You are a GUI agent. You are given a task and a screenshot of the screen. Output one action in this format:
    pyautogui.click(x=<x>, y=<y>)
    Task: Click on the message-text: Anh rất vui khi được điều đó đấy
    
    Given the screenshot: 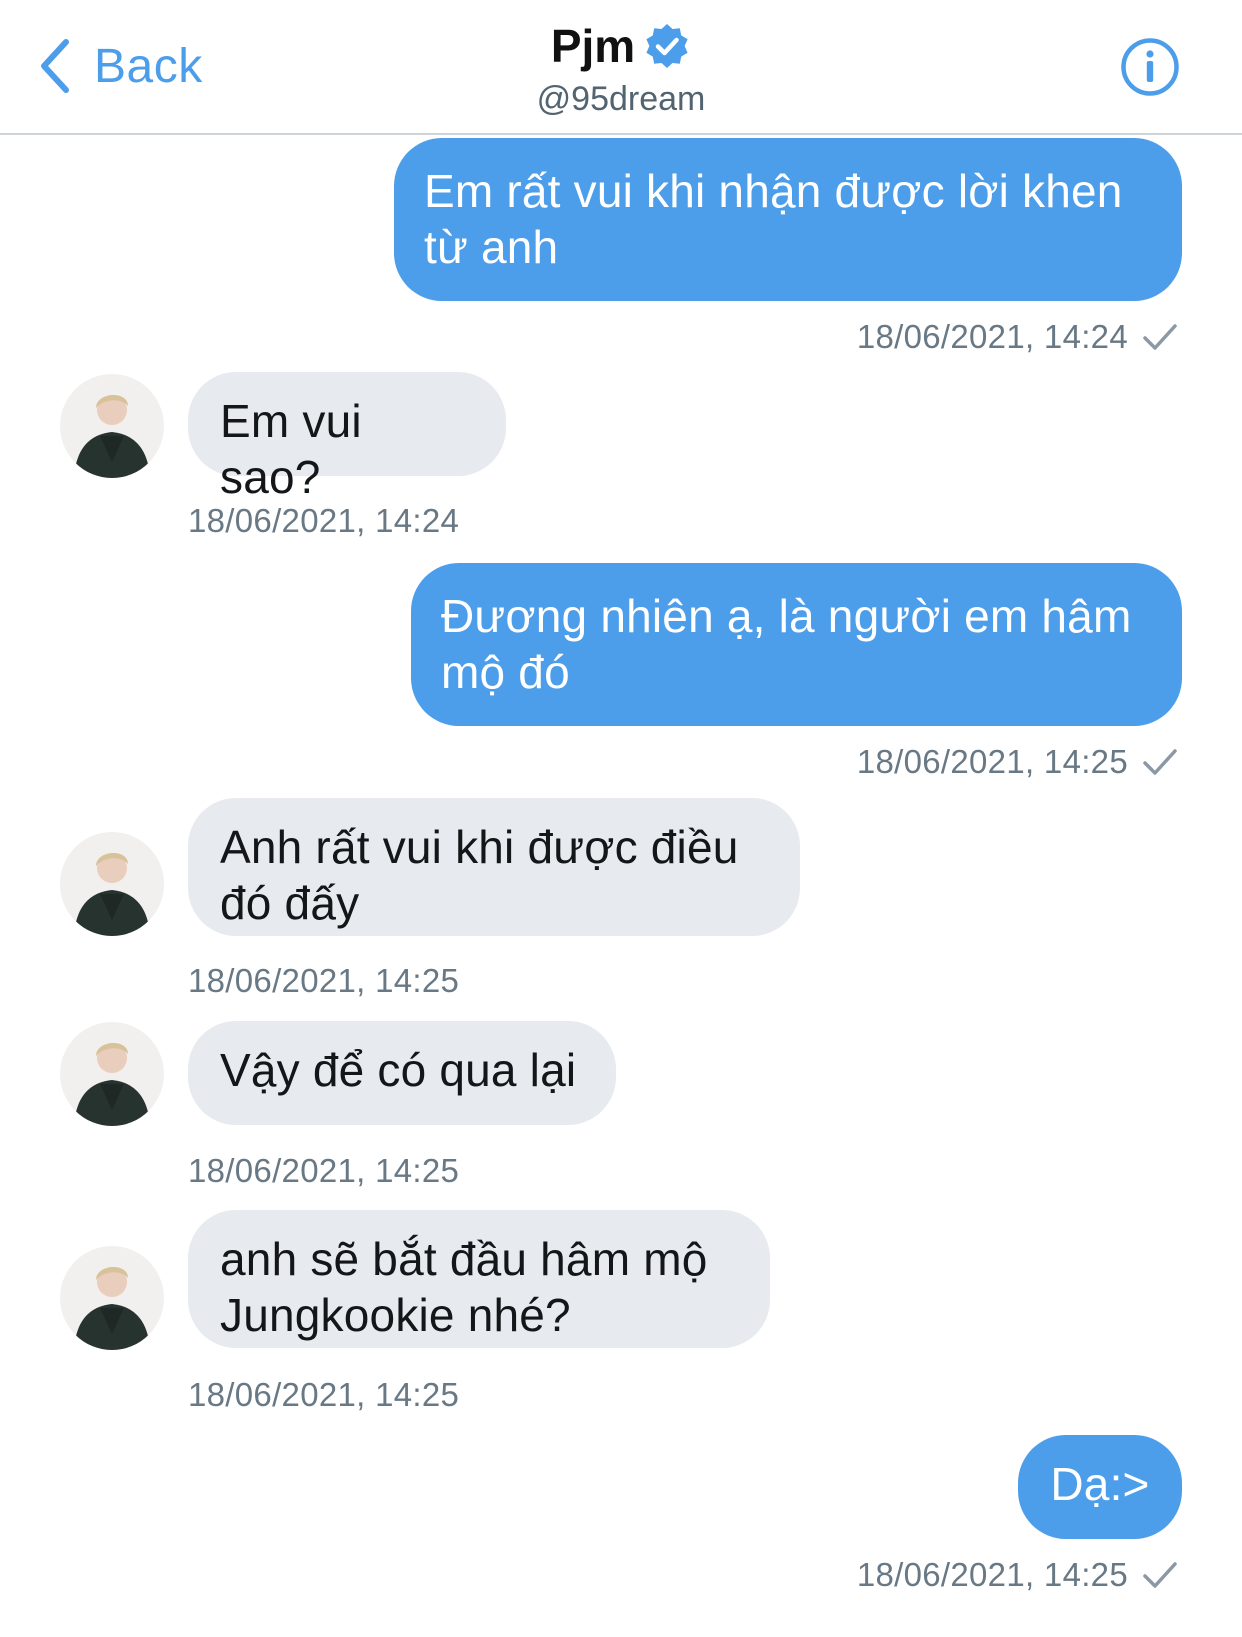 What is the action you would take?
    pyautogui.click(x=479, y=875)
    